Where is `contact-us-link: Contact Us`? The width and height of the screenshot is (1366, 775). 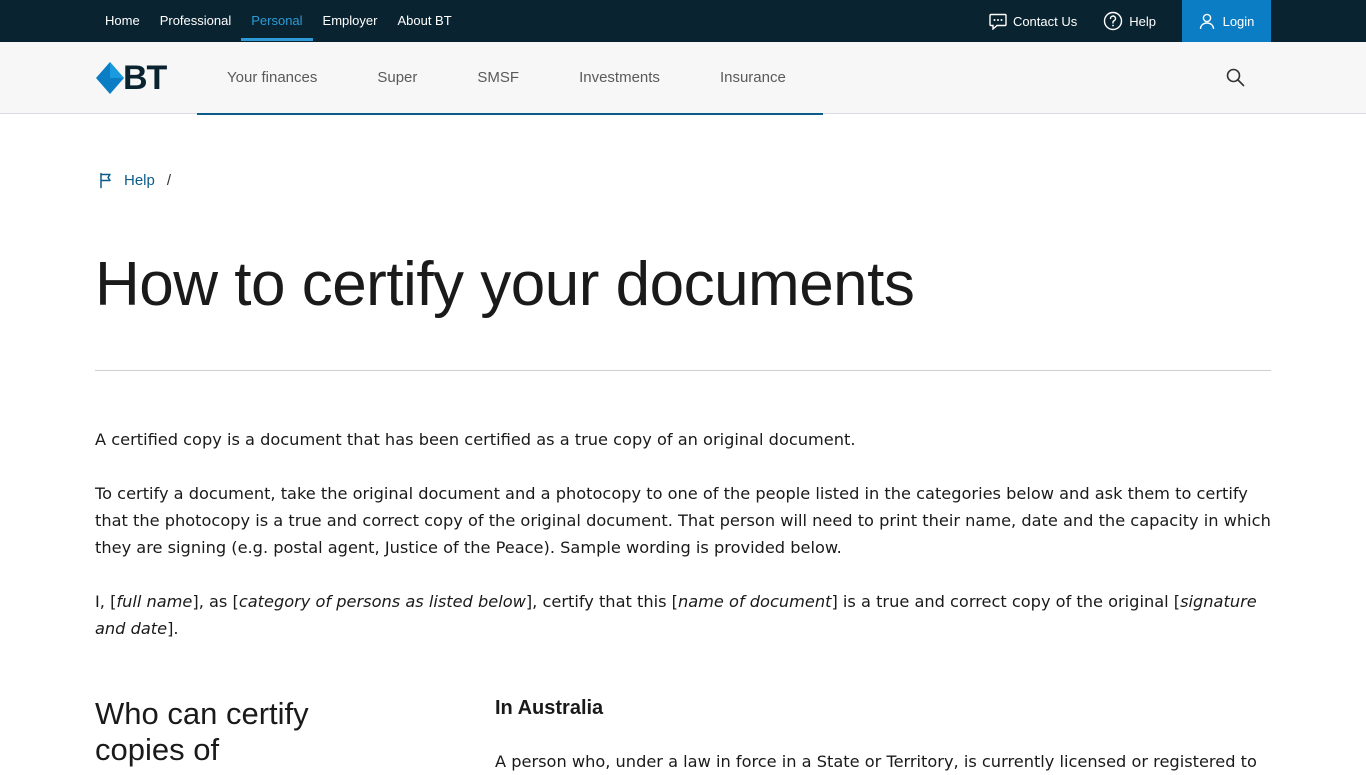
contact-us-link: Contact Us is located at coordinates (1033, 21).